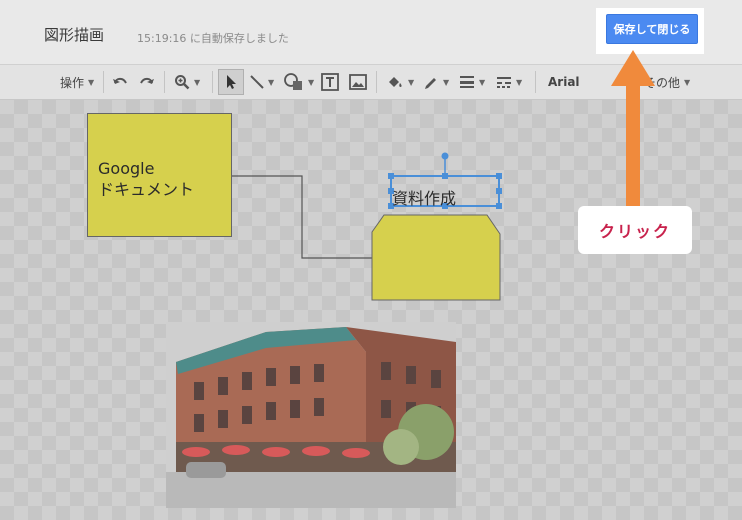 This screenshot has height=520, width=742. I want to click on shape-label-text: 資料作成, so click(424, 197).